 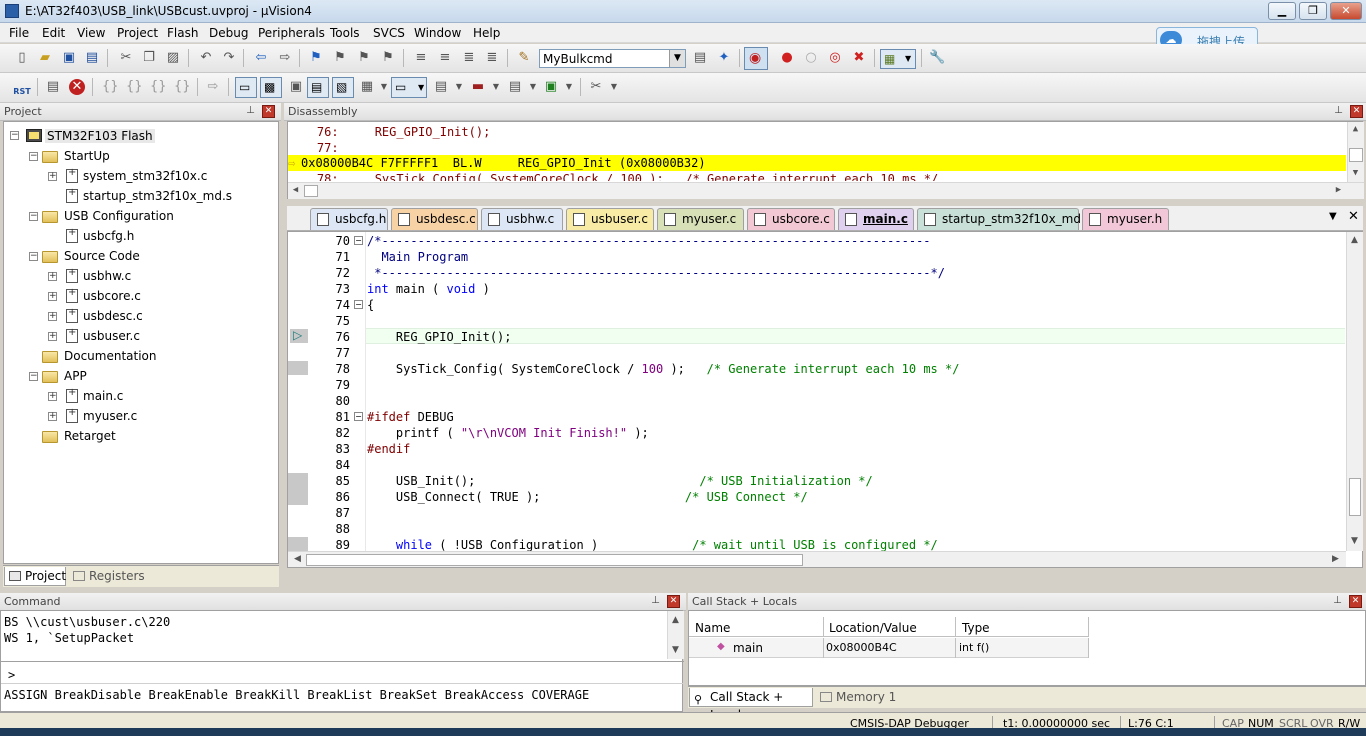 What do you see at coordinates (345, 33) in the screenshot?
I see `menu-tools: Tools` at bounding box center [345, 33].